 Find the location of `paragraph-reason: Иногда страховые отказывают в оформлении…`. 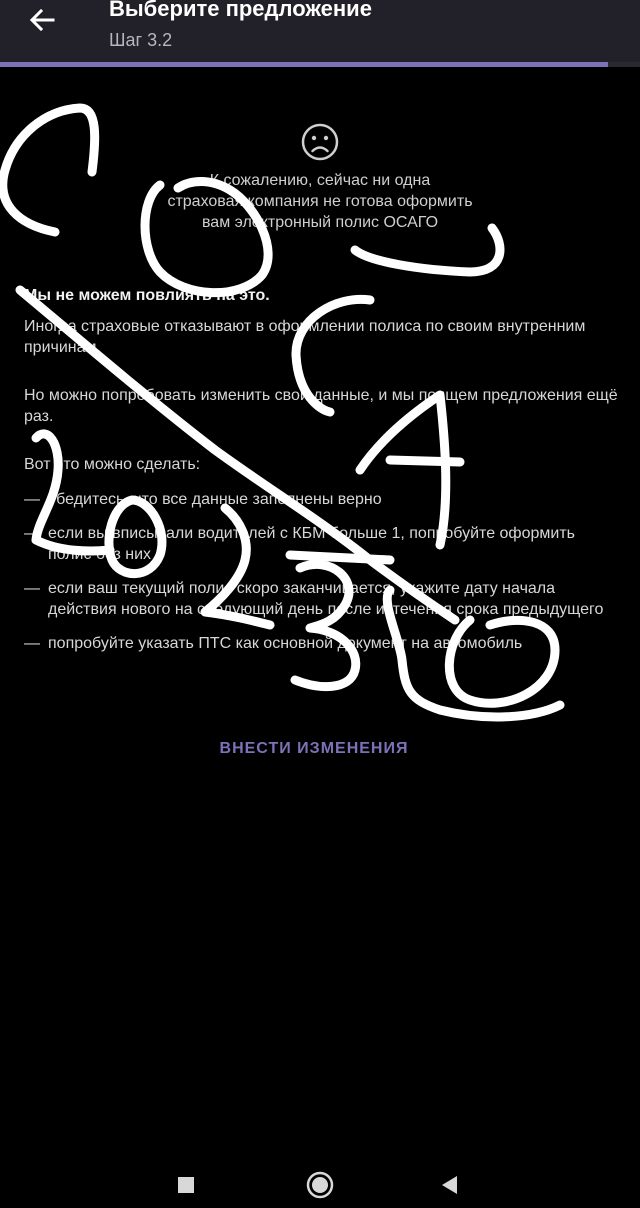

paragraph-reason: Иногда страховые отказывают в оформлении… is located at coordinates (305, 337).